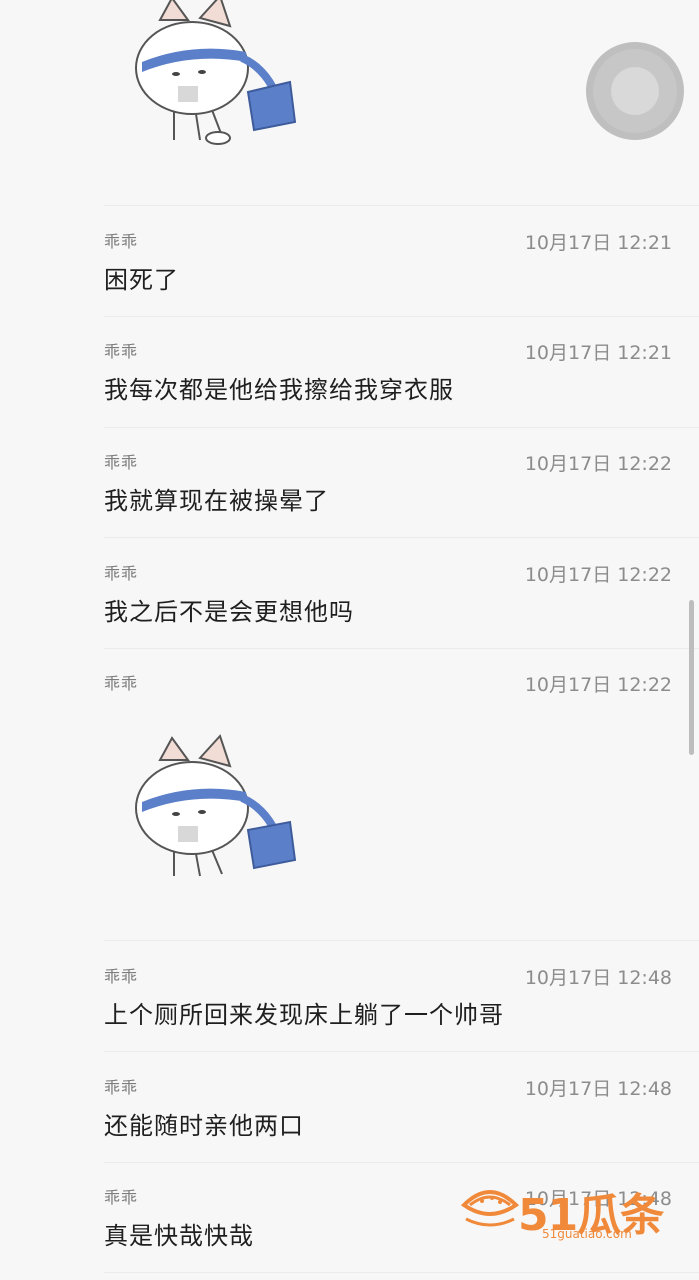 The image size is (699, 1280). Describe the element at coordinates (279, 390) in the screenshot. I see `message-text: 我每次都是他给我擦给我穿衣服` at that location.